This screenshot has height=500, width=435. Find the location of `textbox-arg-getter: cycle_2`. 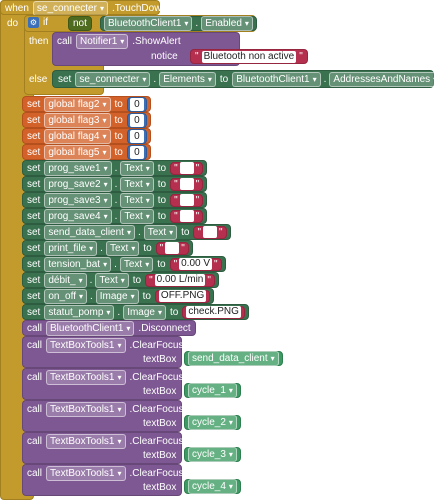

textbox-arg-getter: cycle_2 is located at coordinates (212, 422).